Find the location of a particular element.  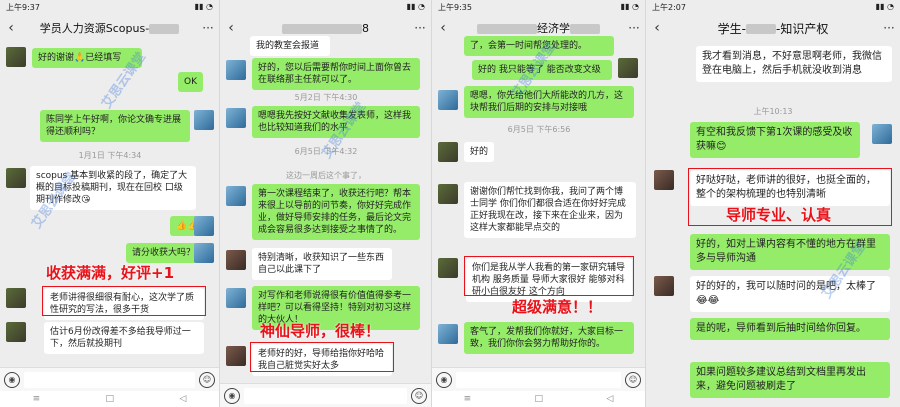

chat-title: 经济学 is located at coordinates (538, 28).